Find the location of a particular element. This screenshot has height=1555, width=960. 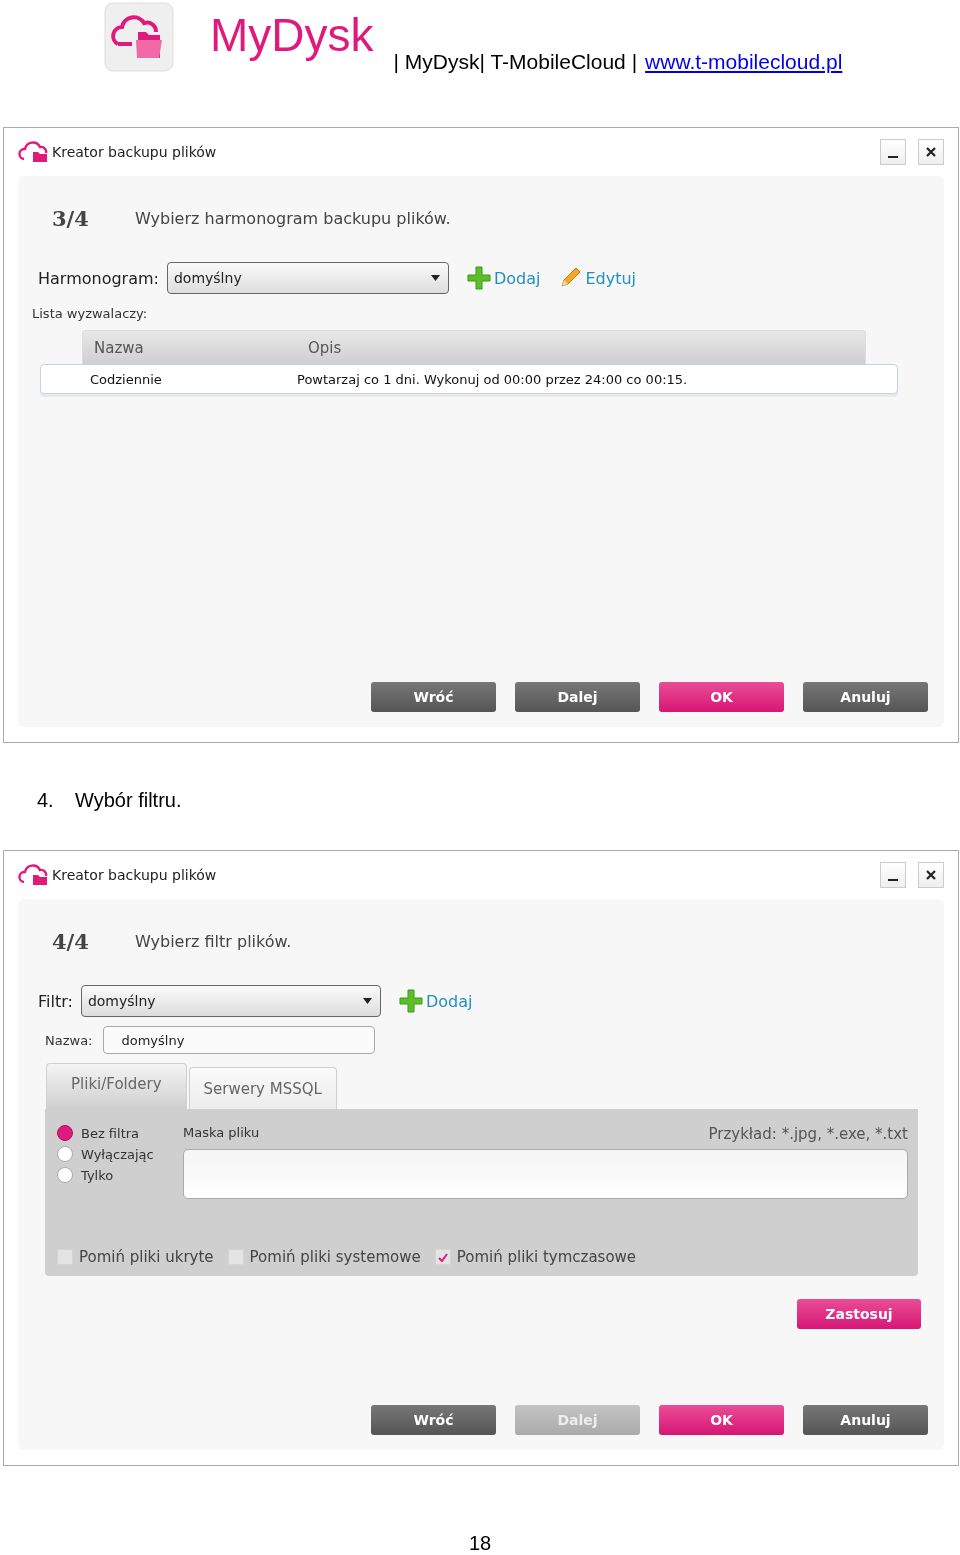

tab: Serwery MSSQL is located at coordinates (262, 1088).